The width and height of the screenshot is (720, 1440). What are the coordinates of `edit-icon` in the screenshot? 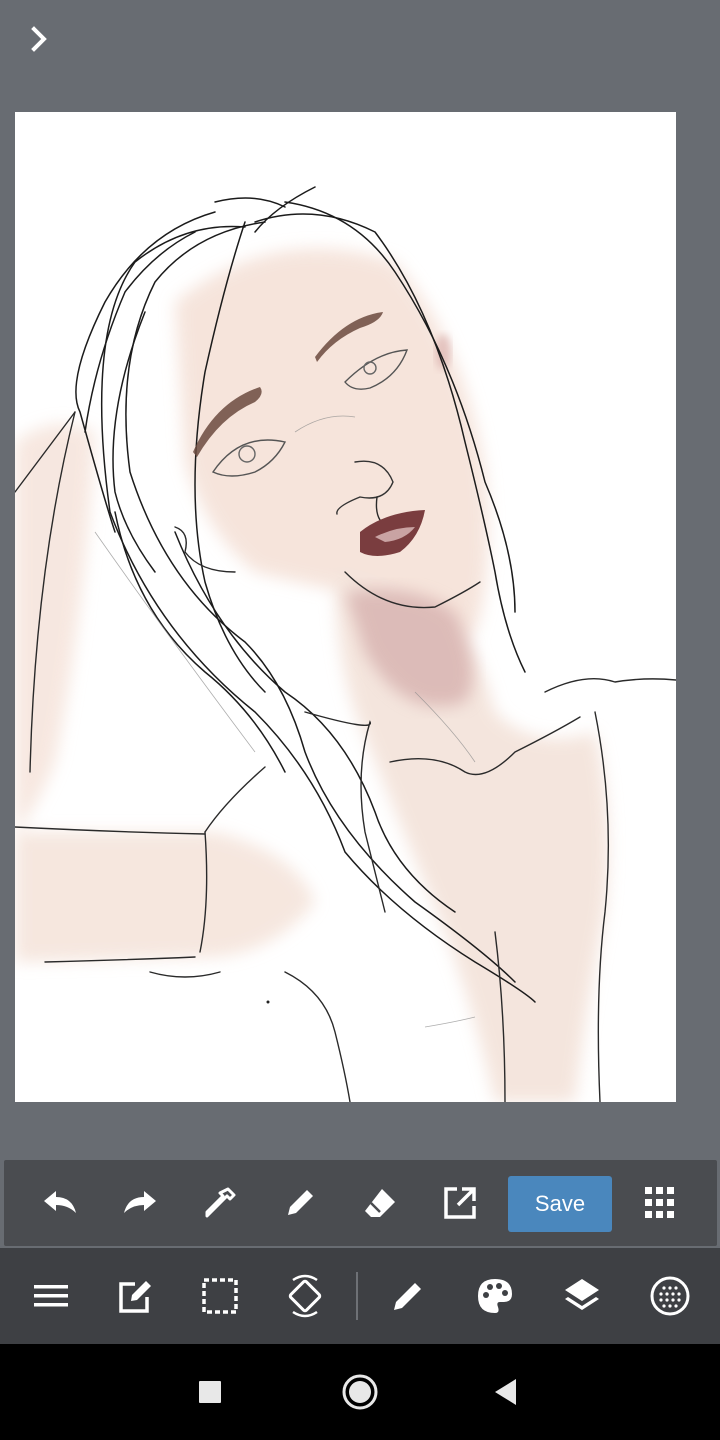 It's located at (135, 1297).